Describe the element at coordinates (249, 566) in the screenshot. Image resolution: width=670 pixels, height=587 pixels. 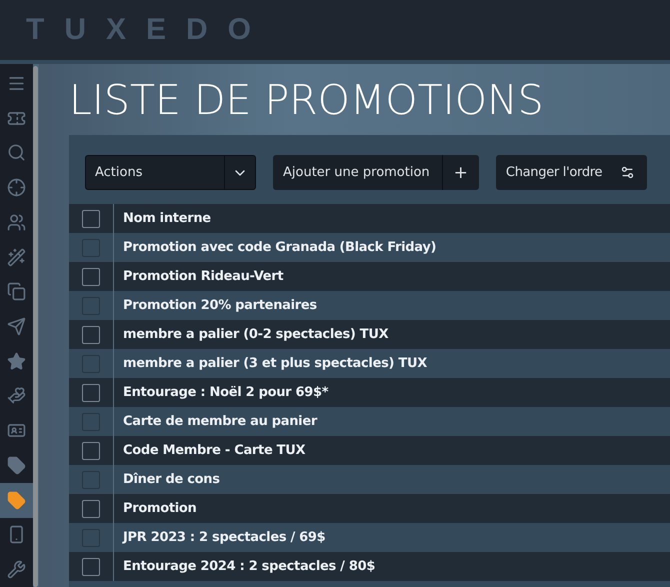
I see `table-cell-text: Entourage 2024 : 2 spectacles / 80$` at that location.